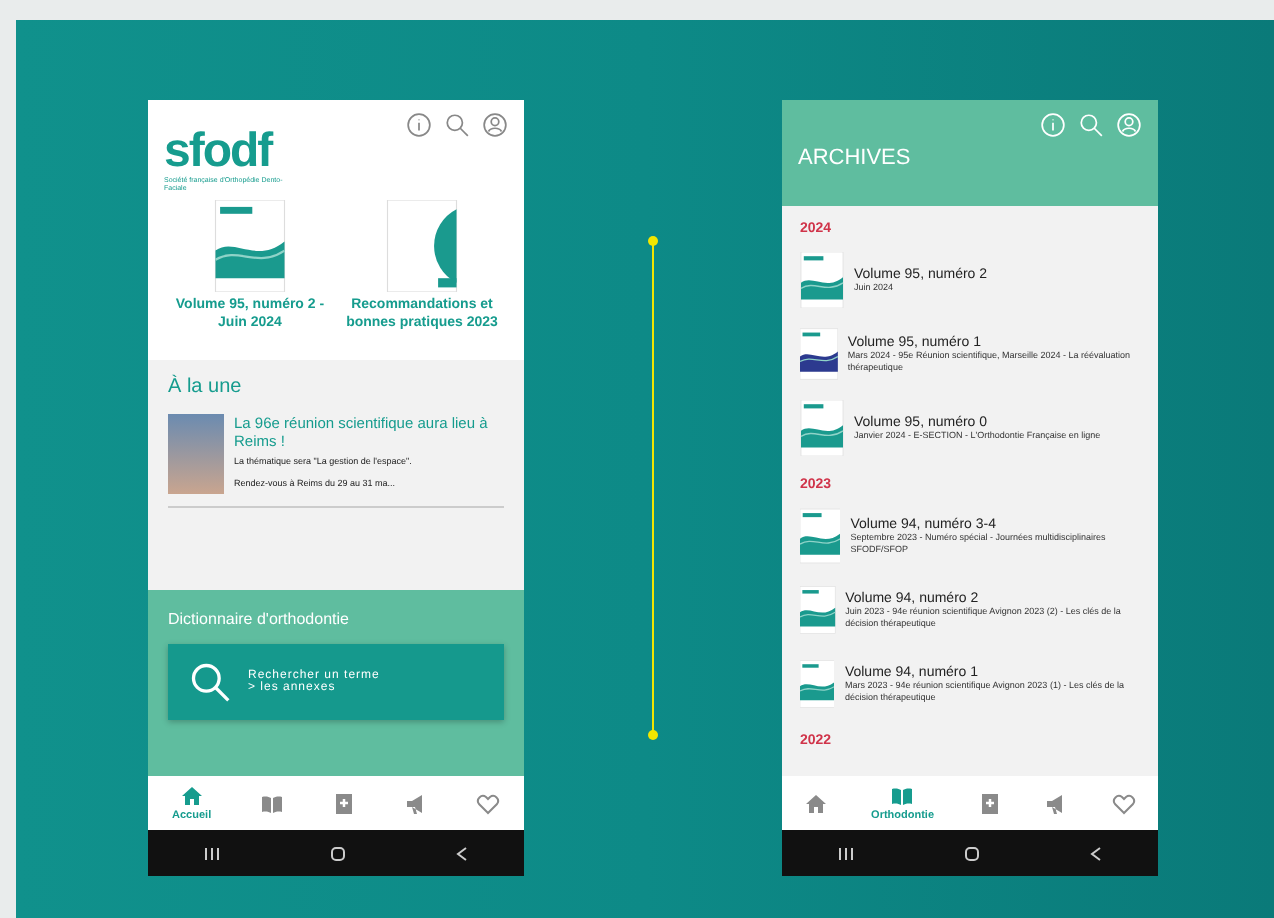 The width and height of the screenshot is (1274, 918). I want to click on photo-placeholder, so click(196, 454).